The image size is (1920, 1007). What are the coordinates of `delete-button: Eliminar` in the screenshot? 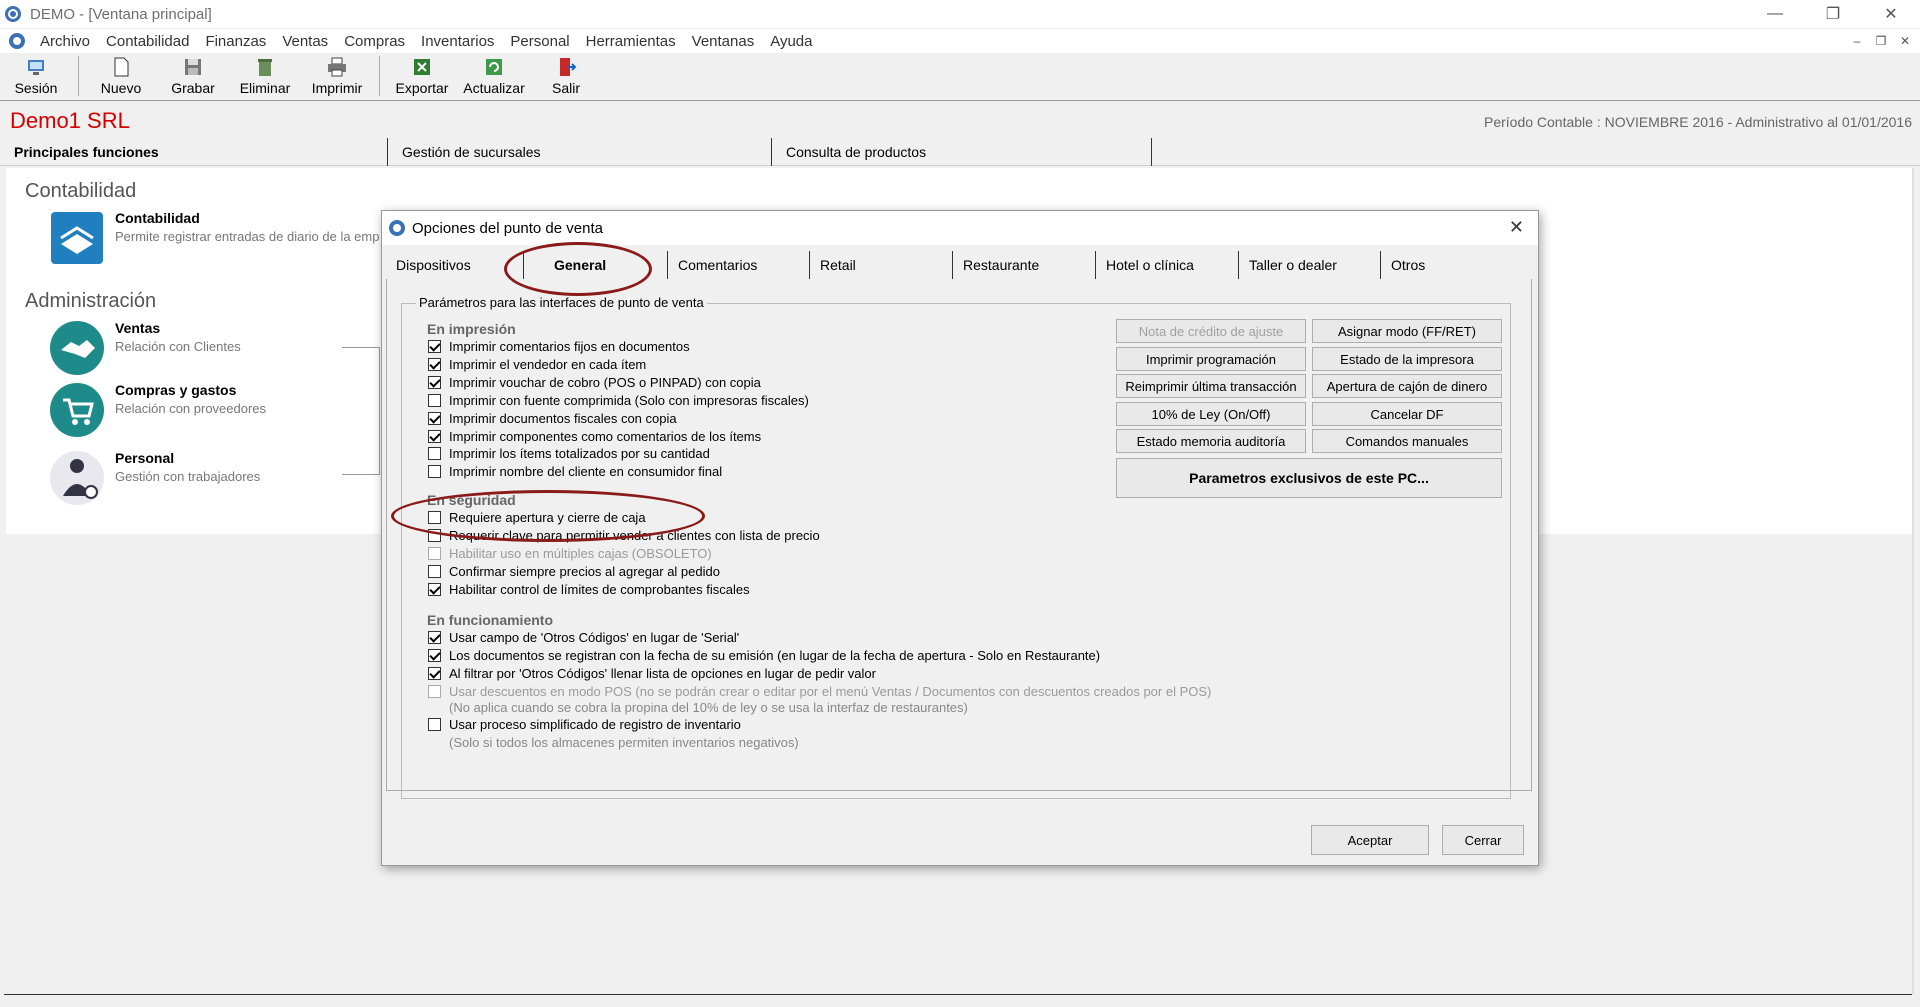 It's located at (265, 76).